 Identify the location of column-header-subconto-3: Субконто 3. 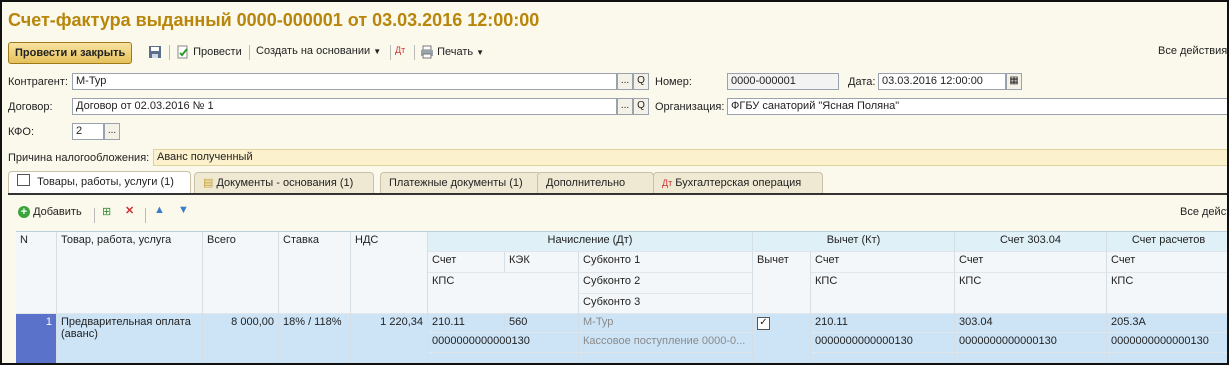
(666, 304).